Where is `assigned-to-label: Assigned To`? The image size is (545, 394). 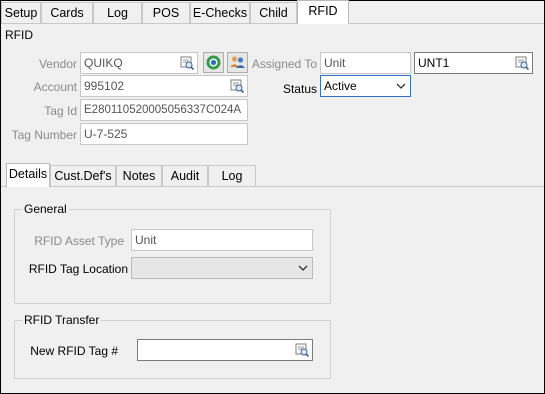 assigned-to-label: Assigned To is located at coordinates (284, 64).